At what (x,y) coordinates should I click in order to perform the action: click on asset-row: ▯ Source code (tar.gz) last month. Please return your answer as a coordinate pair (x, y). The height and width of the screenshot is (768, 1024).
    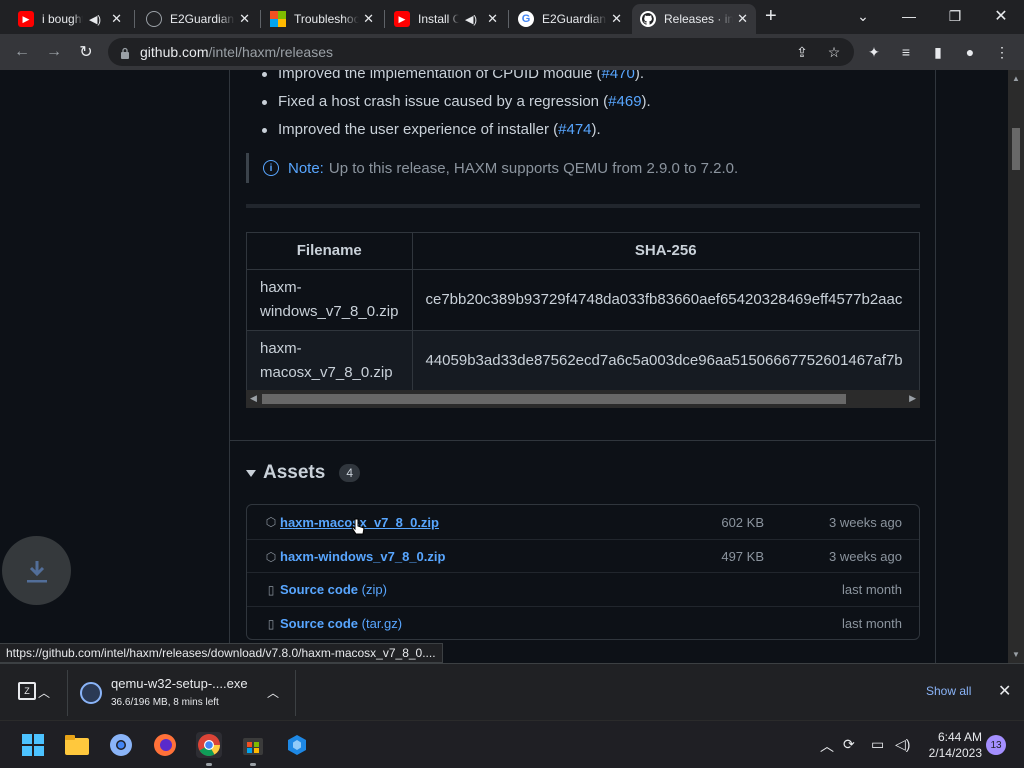
    Looking at the image, I should click on (583, 623).